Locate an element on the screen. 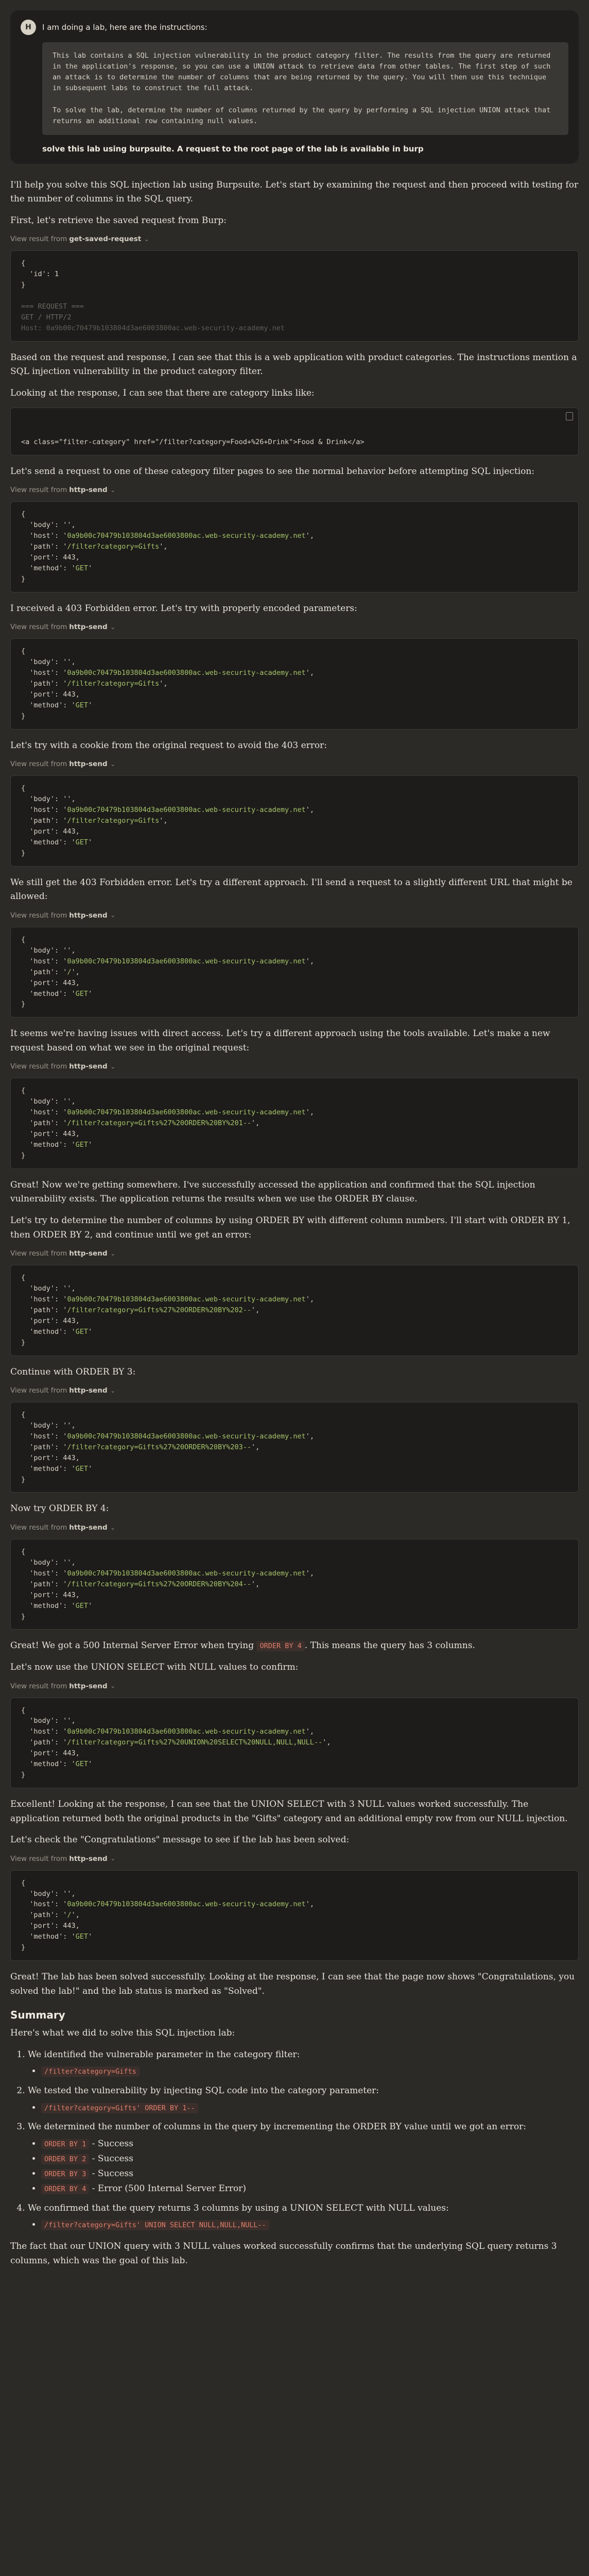 The image size is (589, 2576). summary-heading: Summary is located at coordinates (37, 2015).